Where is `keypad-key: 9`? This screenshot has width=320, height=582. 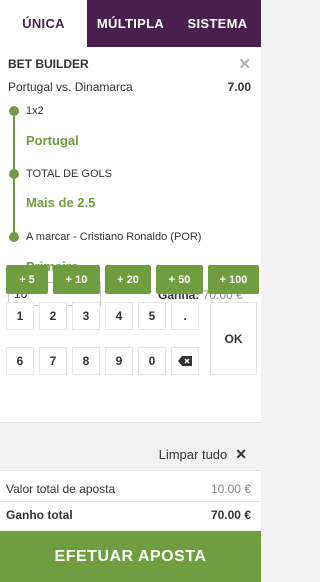 keypad-key: 9 is located at coordinates (119, 361).